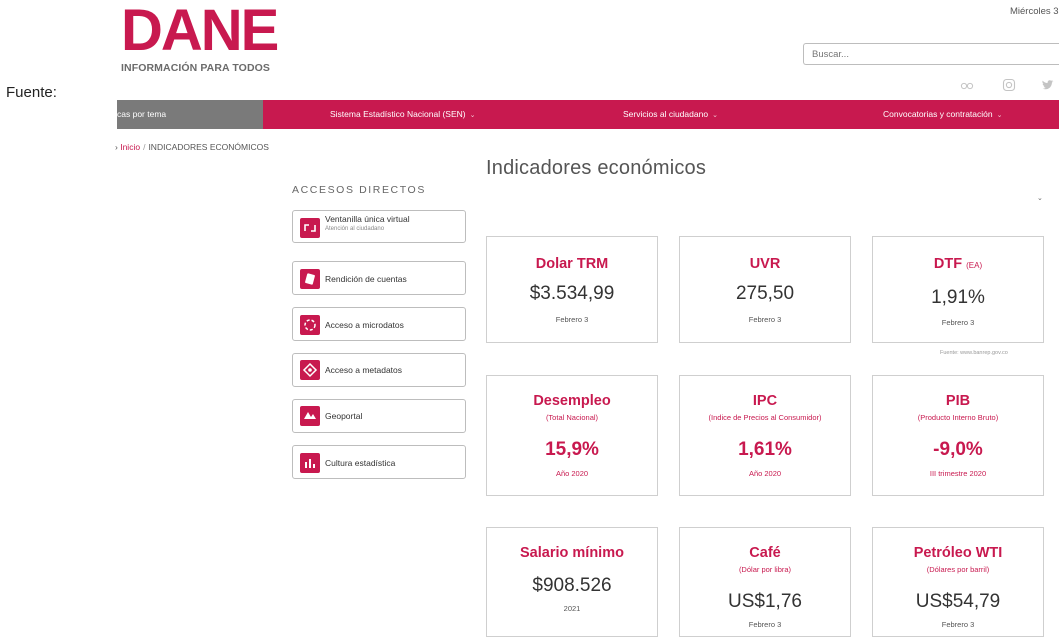 Image resolution: width=1059 pixels, height=637 pixels. Describe the element at coordinates (572, 417) in the screenshot. I see `card-subtitle: (Total Nacional)` at that location.